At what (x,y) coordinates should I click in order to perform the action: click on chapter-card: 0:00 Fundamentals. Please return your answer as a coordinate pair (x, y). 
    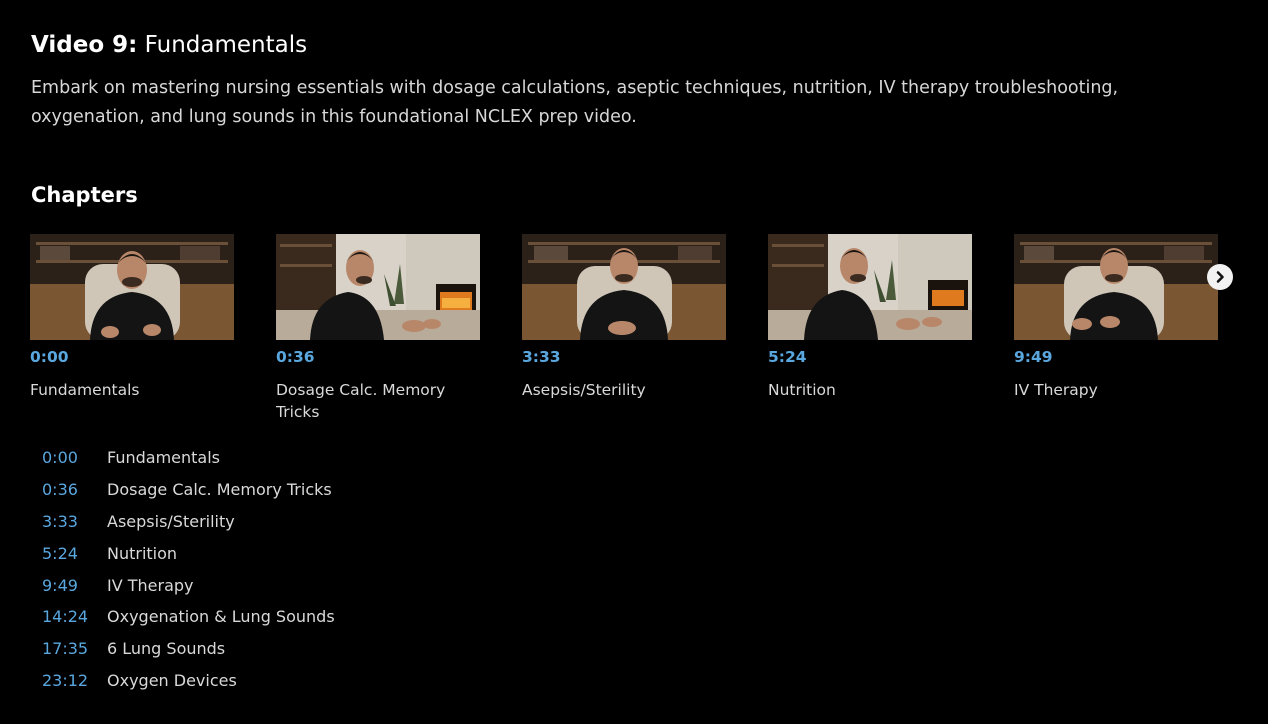
    Looking at the image, I should click on (132, 317).